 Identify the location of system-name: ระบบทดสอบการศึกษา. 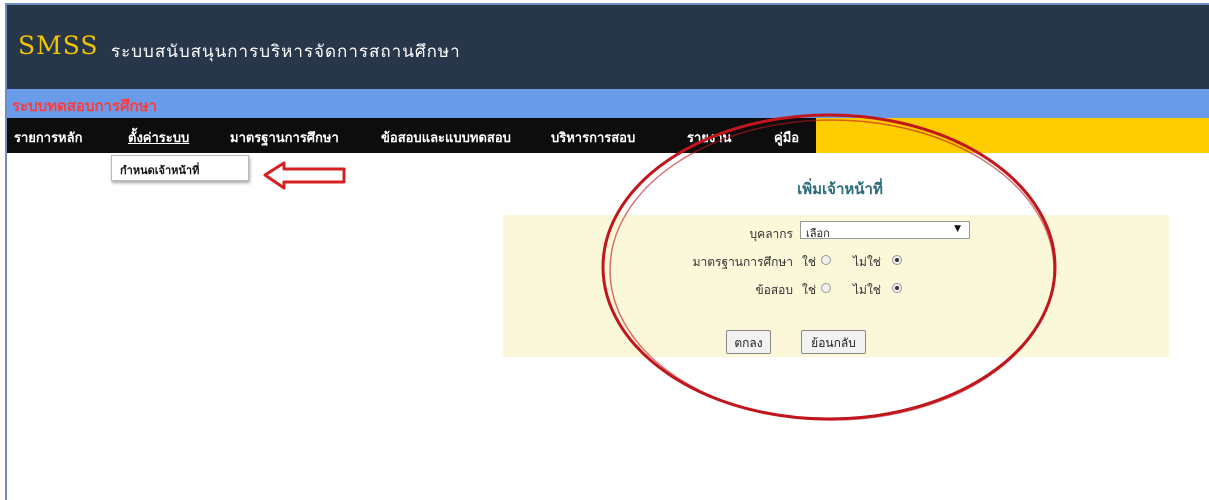
(84, 106).